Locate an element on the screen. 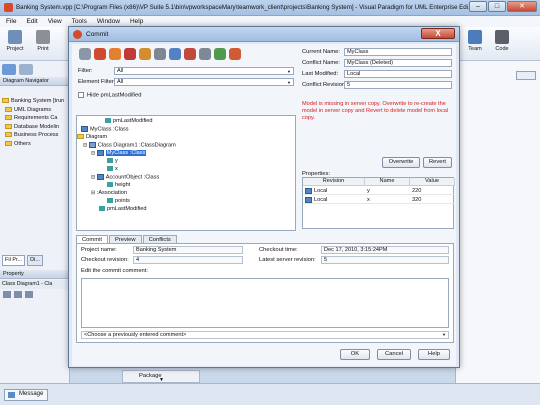 Image resolution: width=540 pixels, height=405 pixels. project-name-field: Banking System is located at coordinates (188, 250).